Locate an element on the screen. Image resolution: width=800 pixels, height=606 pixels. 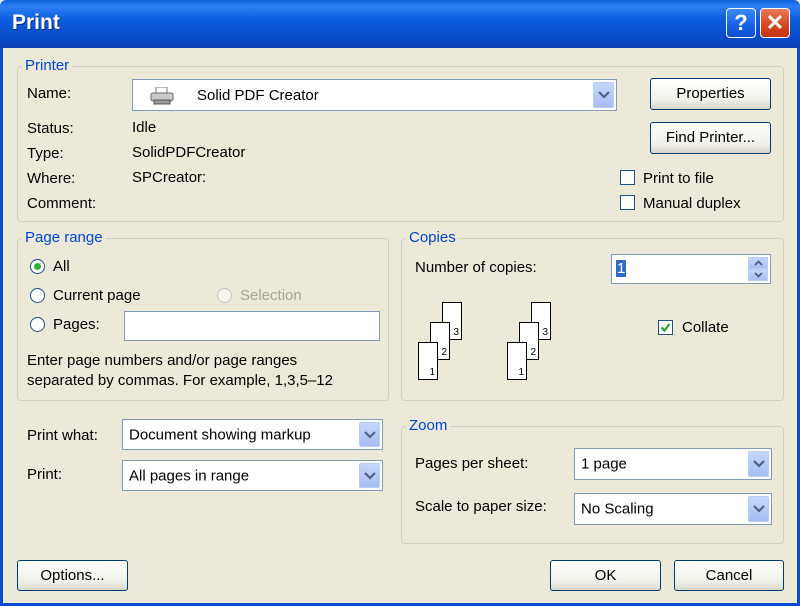
number-of-copies-spinner: 1 is located at coordinates (691, 269).